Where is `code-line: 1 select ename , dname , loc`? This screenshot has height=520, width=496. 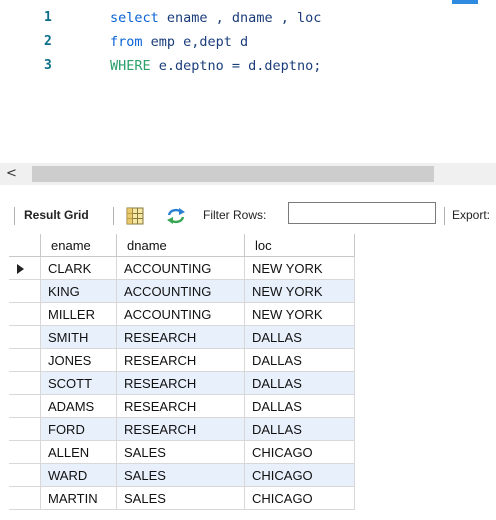 code-line: 1 select ename , dname , loc is located at coordinates (248, 18).